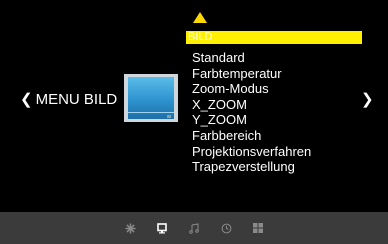  Describe the element at coordinates (274, 120) in the screenshot. I see `menu-item-y-zoom: Y_ZOOM` at that location.